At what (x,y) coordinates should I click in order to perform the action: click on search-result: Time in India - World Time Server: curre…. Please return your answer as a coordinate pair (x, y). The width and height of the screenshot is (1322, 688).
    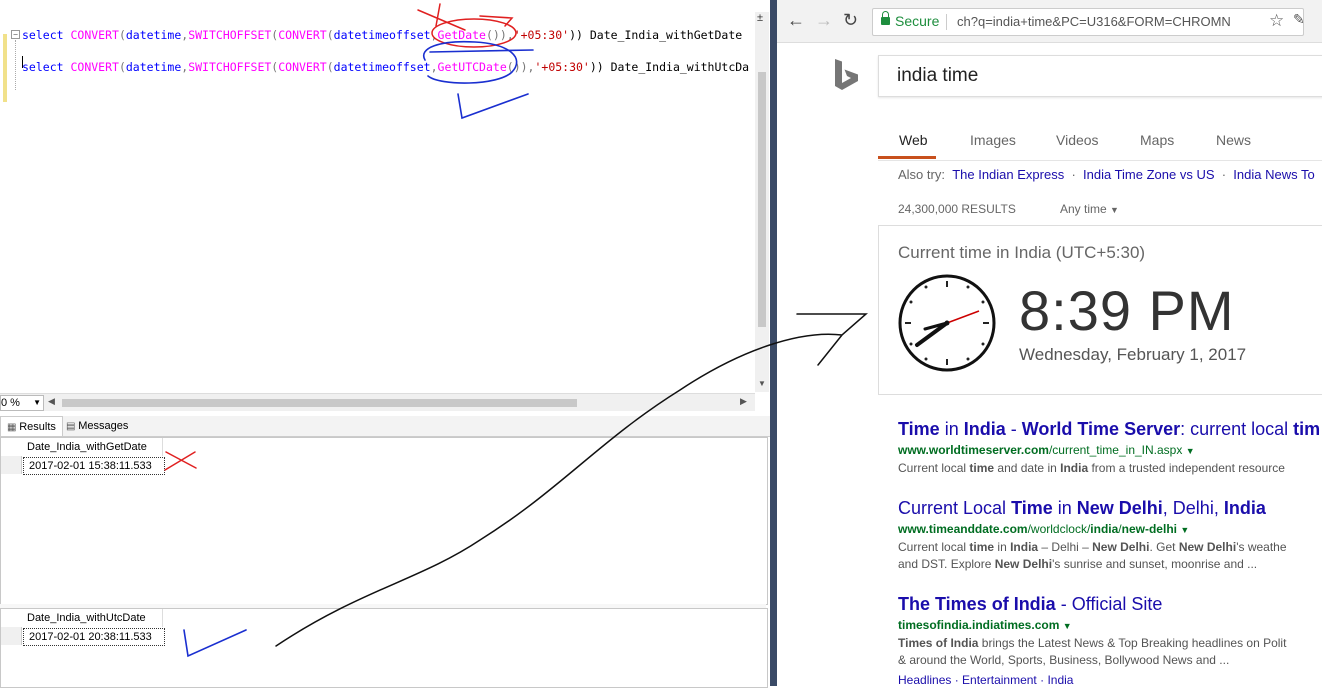
    Looking at the image, I should click on (1110, 448).